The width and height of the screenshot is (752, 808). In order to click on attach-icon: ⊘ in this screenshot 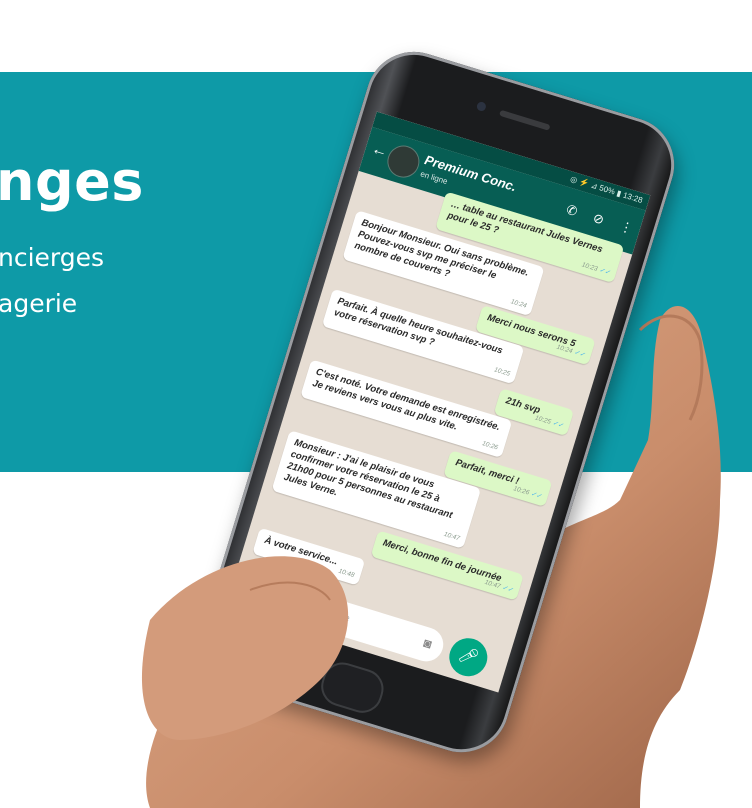, I will do `click(598, 219)`.